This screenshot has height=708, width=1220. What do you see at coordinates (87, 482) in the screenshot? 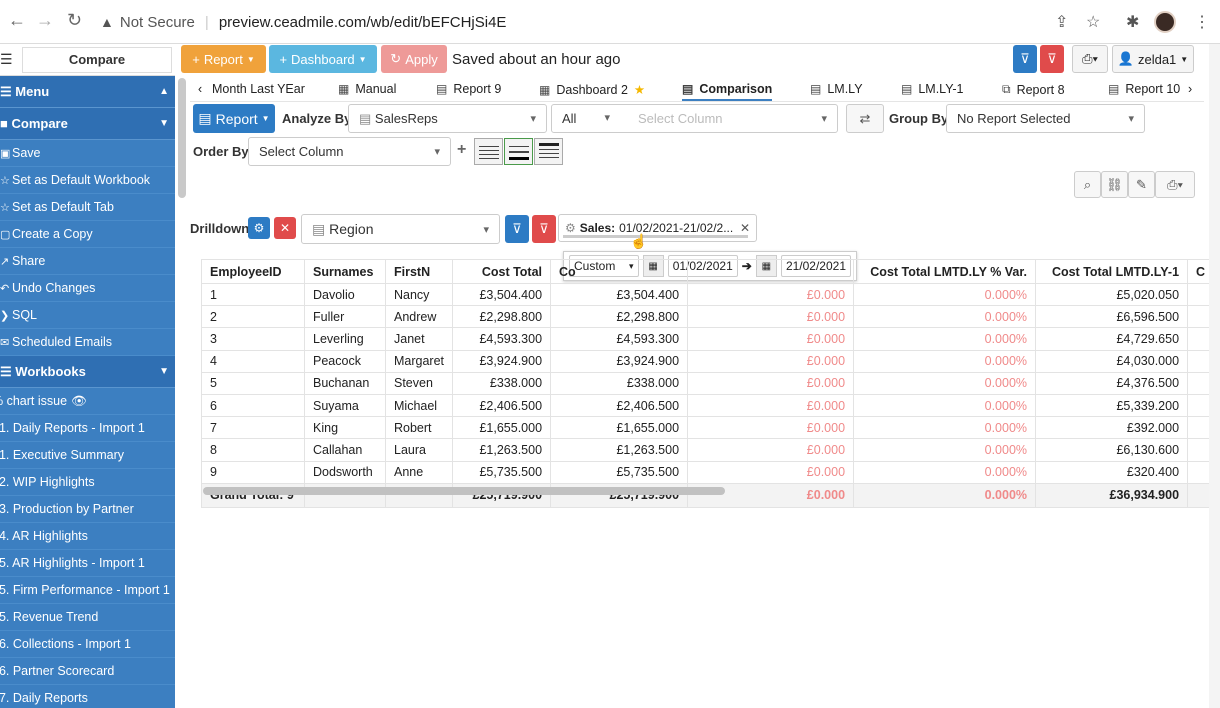
I see `workbook-item: 02. WIP Highlights` at bounding box center [87, 482].